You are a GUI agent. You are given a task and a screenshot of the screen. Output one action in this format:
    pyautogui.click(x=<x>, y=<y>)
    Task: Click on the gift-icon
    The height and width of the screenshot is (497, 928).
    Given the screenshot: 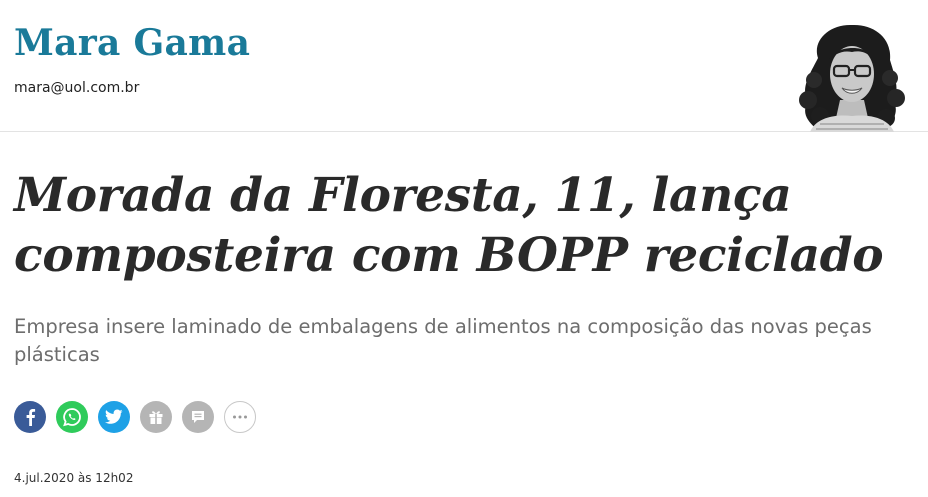 What is the action you would take?
    pyautogui.click(x=156, y=417)
    